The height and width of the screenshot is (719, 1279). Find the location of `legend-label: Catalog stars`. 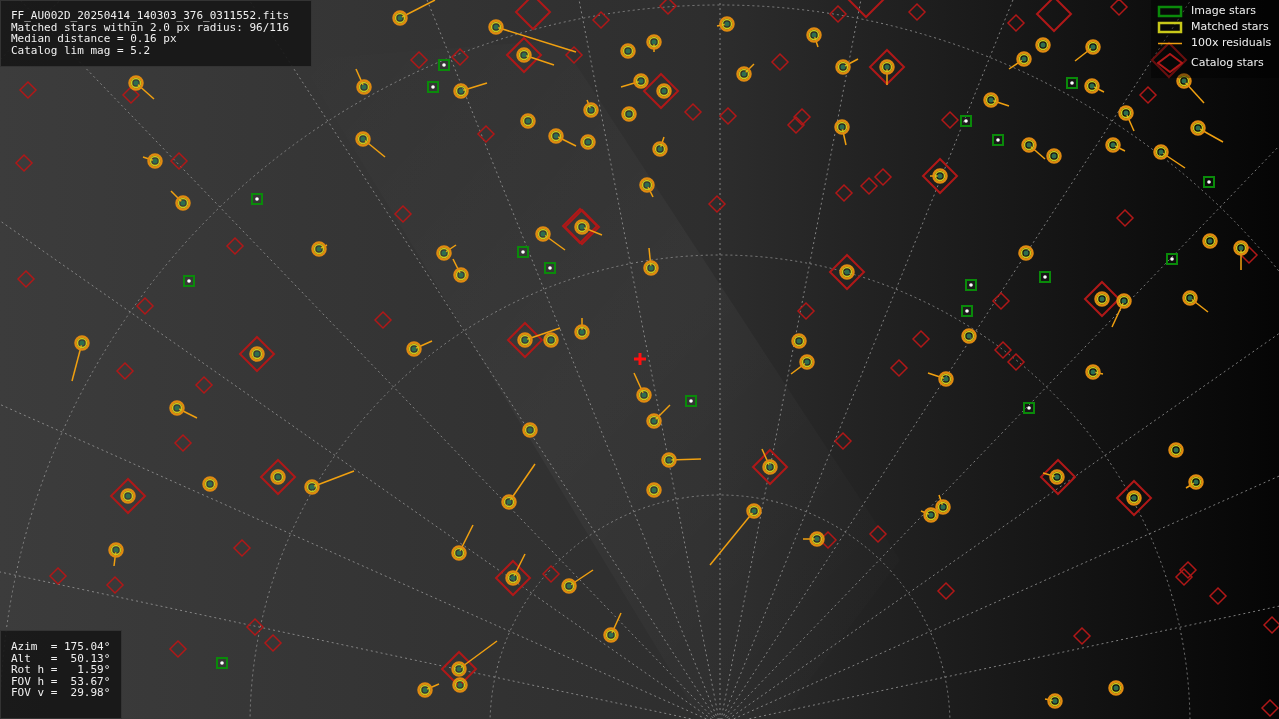

legend-label: Catalog stars is located at coordinates (1227, 62).